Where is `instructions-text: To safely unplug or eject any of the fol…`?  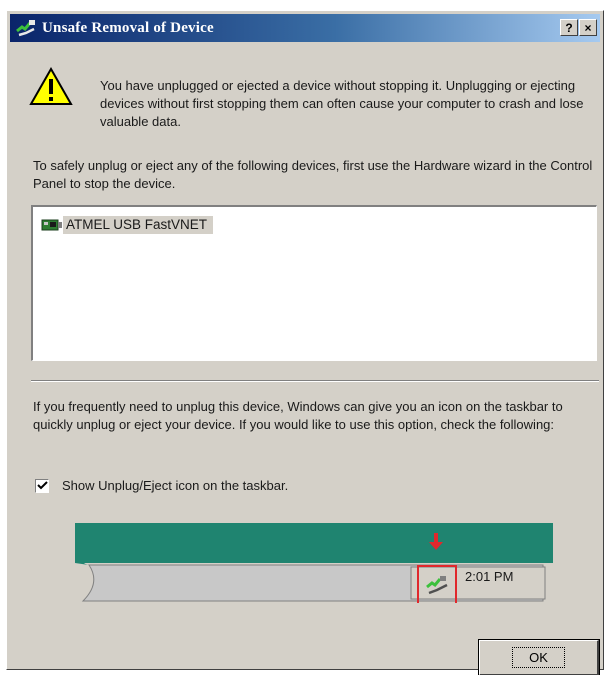
instructions-text: To safely unplug or eject any of the fol… is located at coordinates (313, 174).